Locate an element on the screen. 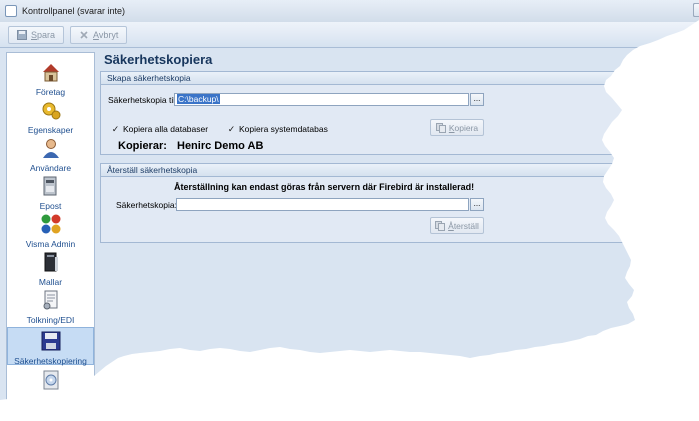 This screenshot has width=699, height=421. sidebar-item-foretag: Företag is located at coordinates (50, 79).